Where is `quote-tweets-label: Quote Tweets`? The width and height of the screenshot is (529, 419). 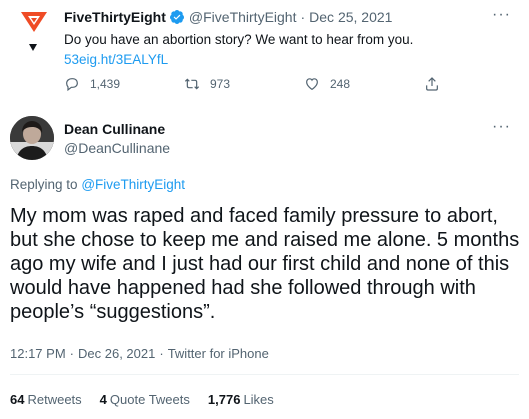
quote-tweets-label: Quote Tweets is located at coordinates (149, 399).